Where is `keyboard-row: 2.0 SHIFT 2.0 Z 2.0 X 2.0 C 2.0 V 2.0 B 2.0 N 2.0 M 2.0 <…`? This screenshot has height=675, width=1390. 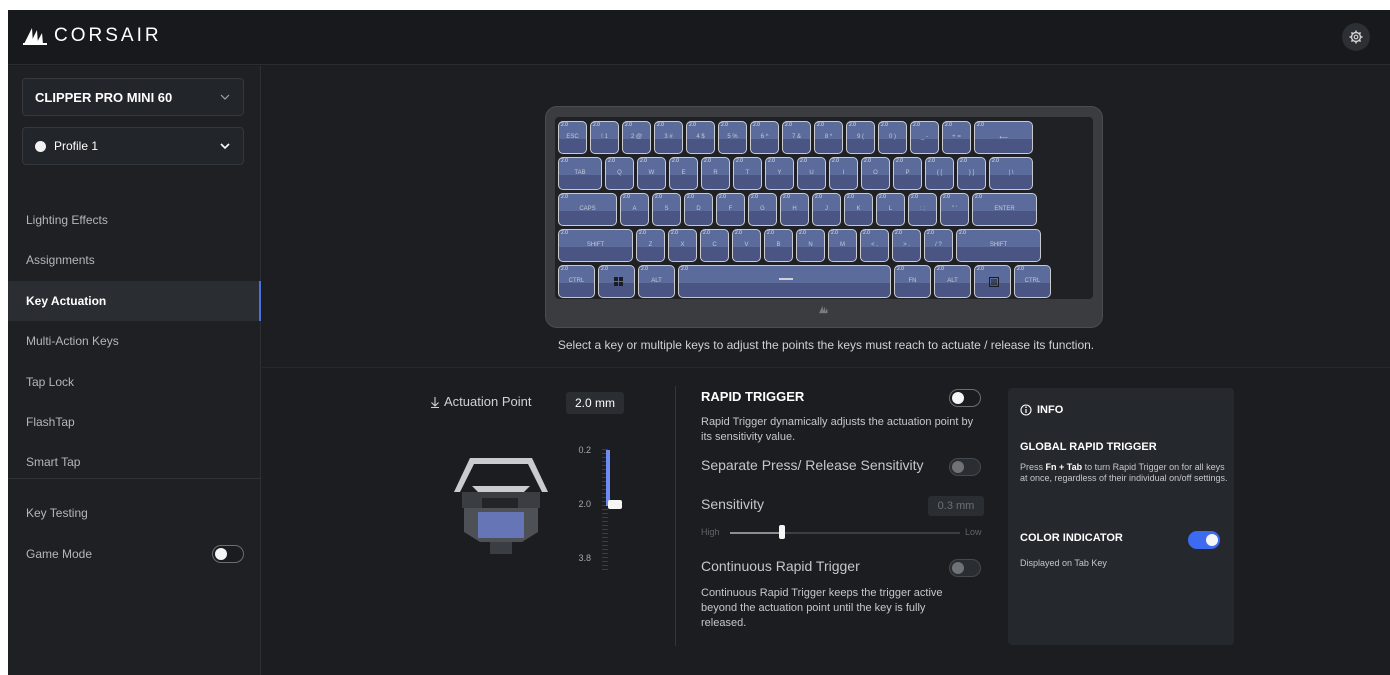
keyboard-row: 2.0 SHIFT 2.0 Z 2.0 X 2.0 C 2.0 V 2.0 B 2.0 N 2.0 M 2.0 <… is located at coordinates (801, 245).